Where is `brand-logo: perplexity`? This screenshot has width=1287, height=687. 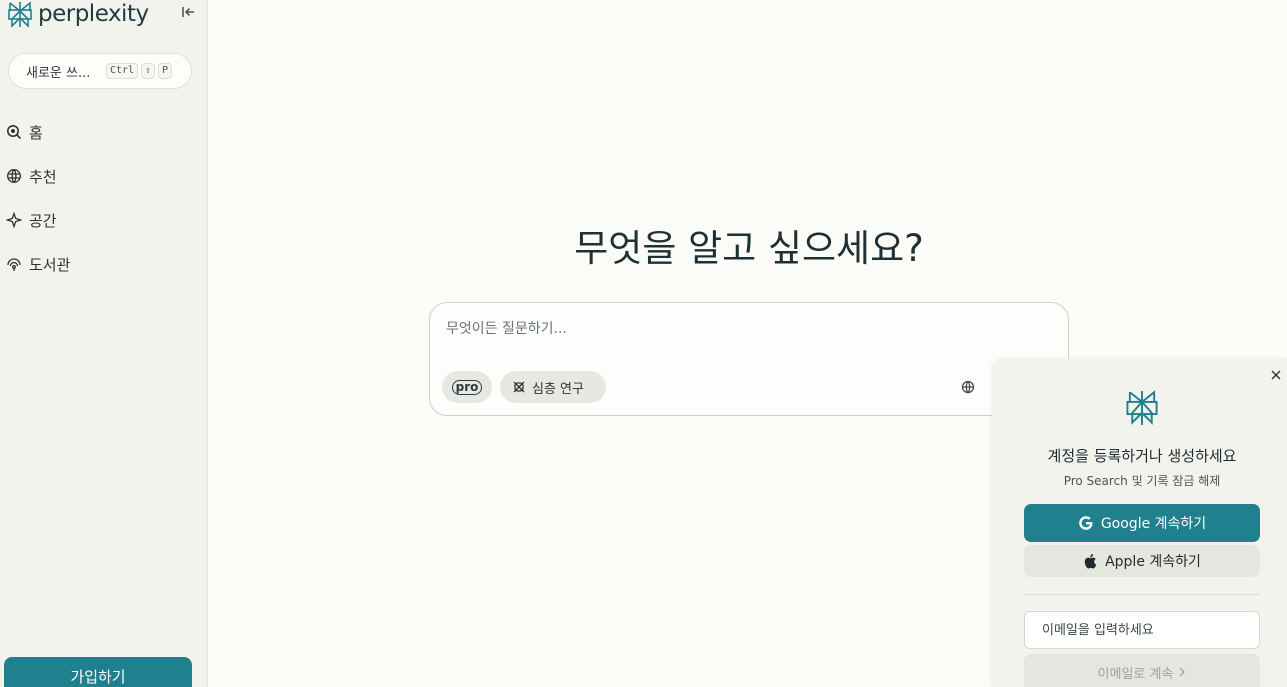
brand-logo: perplexity is located at coordinates (77, 14).